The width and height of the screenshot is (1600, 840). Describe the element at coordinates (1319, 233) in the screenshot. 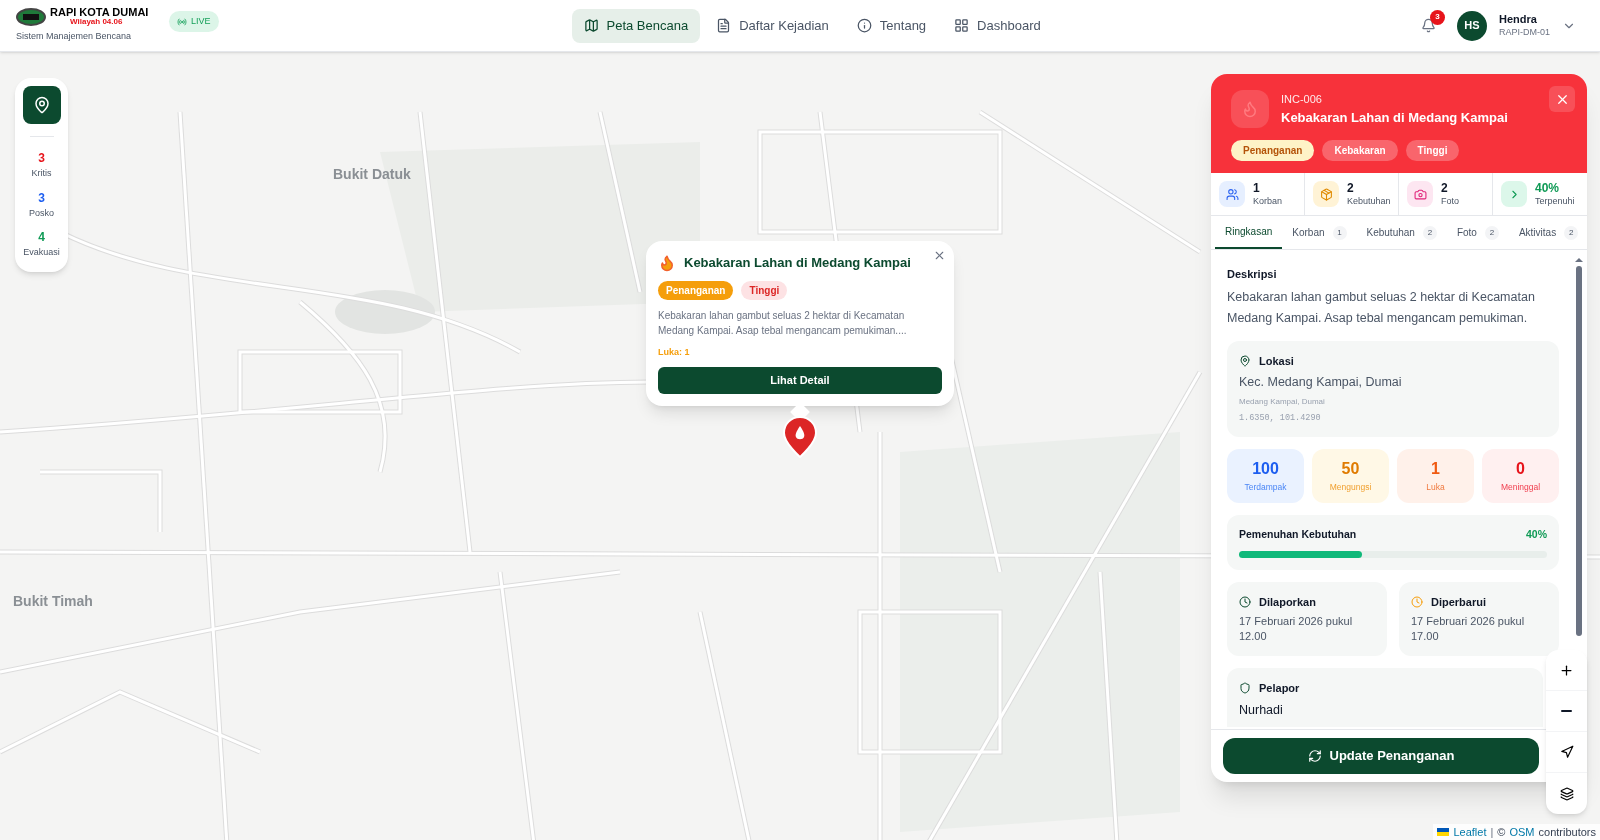

I see `panel-tab: Korban 1` at that location.